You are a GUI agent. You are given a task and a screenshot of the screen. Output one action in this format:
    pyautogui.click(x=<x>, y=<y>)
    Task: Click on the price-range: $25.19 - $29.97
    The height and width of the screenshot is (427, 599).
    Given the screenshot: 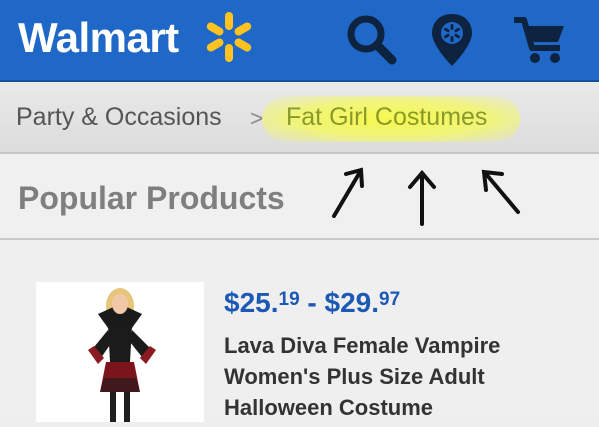 What is the action you would take?
    pyautogui.click(x=312, y=304)
    